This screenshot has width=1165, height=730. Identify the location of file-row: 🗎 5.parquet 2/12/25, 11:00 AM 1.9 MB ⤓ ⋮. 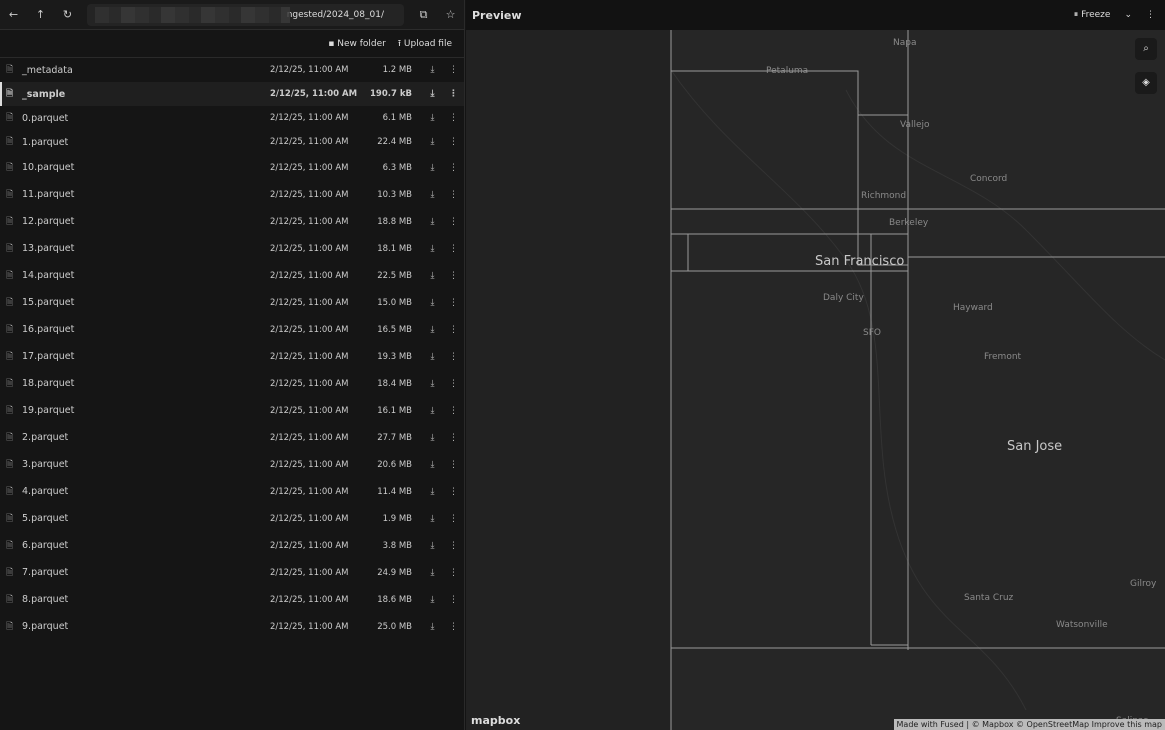
(232, 518).